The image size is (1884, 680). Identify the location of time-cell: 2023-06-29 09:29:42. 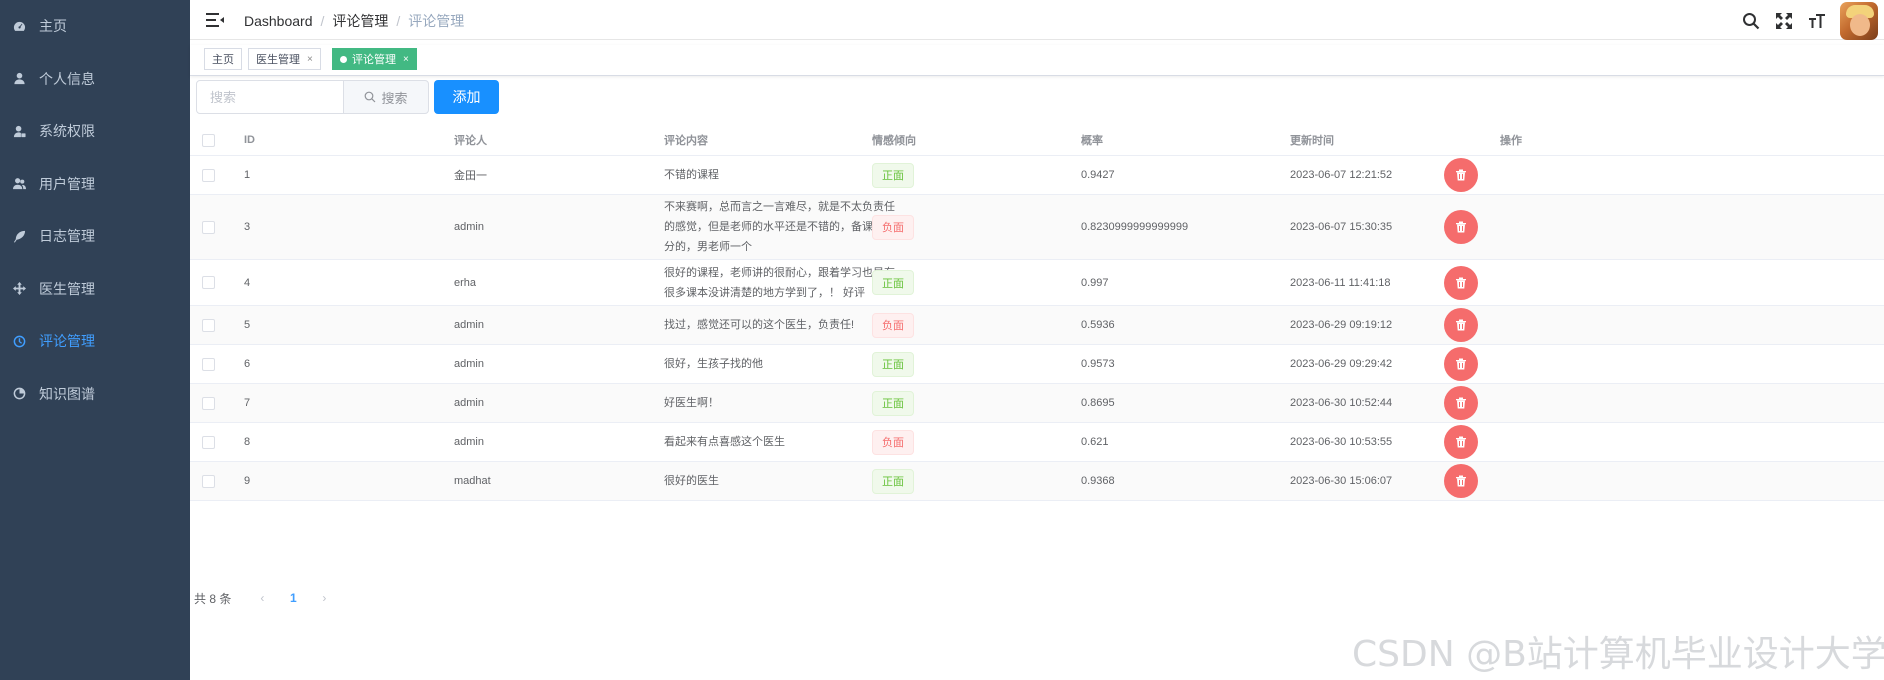
(1341, 364).